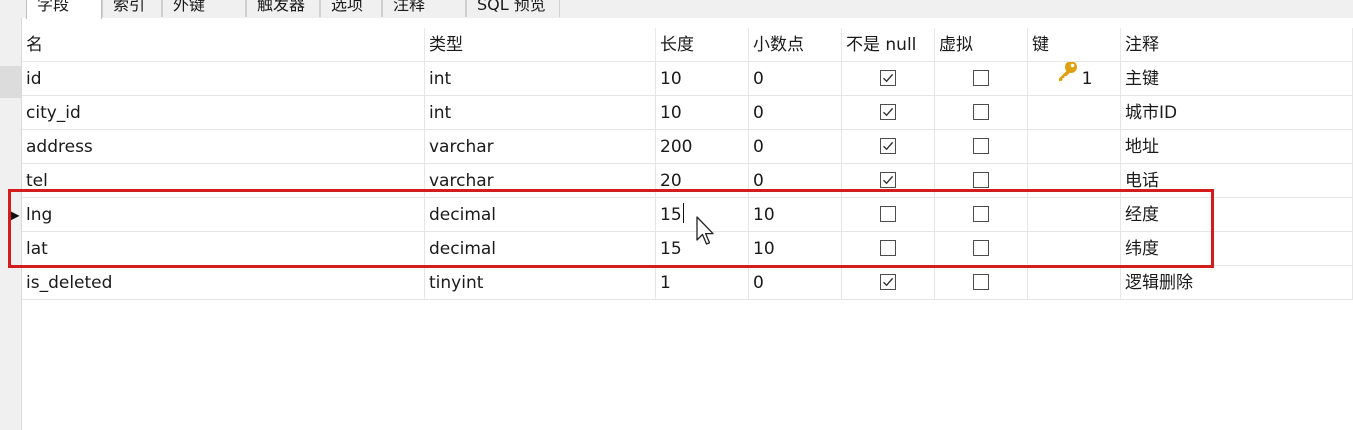  What do you see at coordinates (676, 147) in the screenshot?
I see `cell-length-text: 200` at bounding box center [676, 147].